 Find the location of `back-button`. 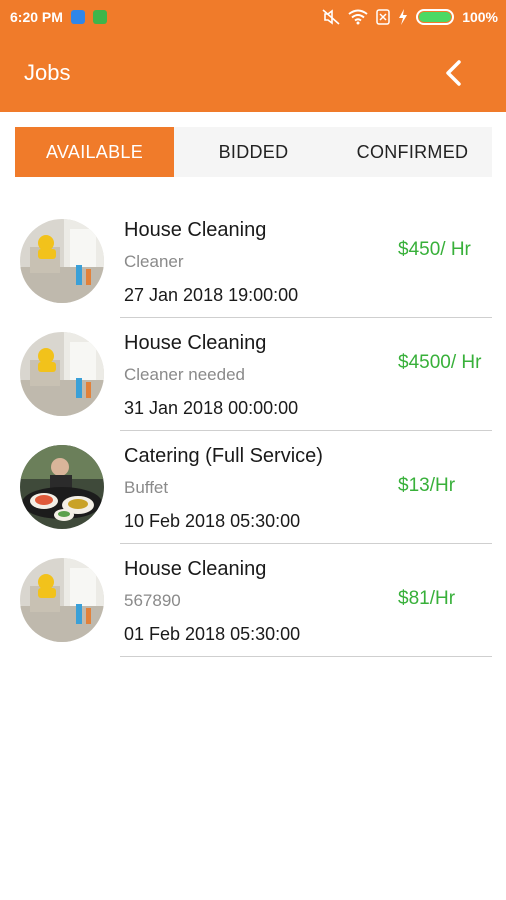

back-button is located at coordinates (453, 73).